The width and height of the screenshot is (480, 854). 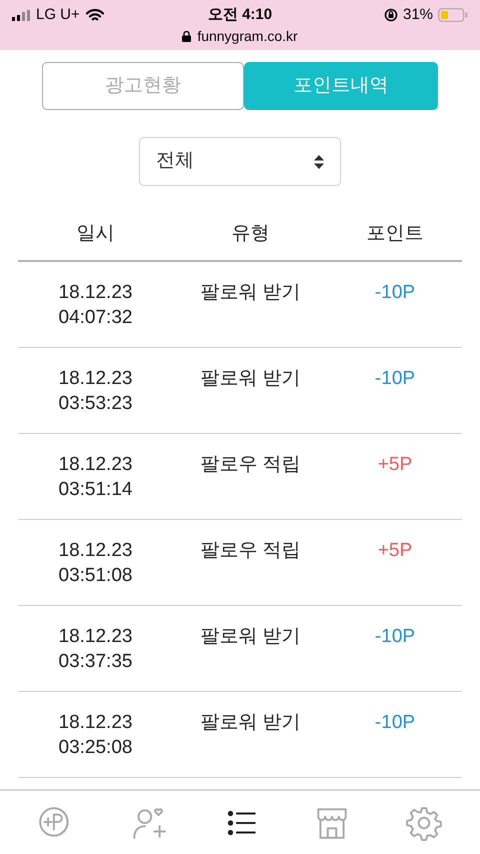 I want to click on clock-time: 오전 4:10, so click(x=240, y=14).